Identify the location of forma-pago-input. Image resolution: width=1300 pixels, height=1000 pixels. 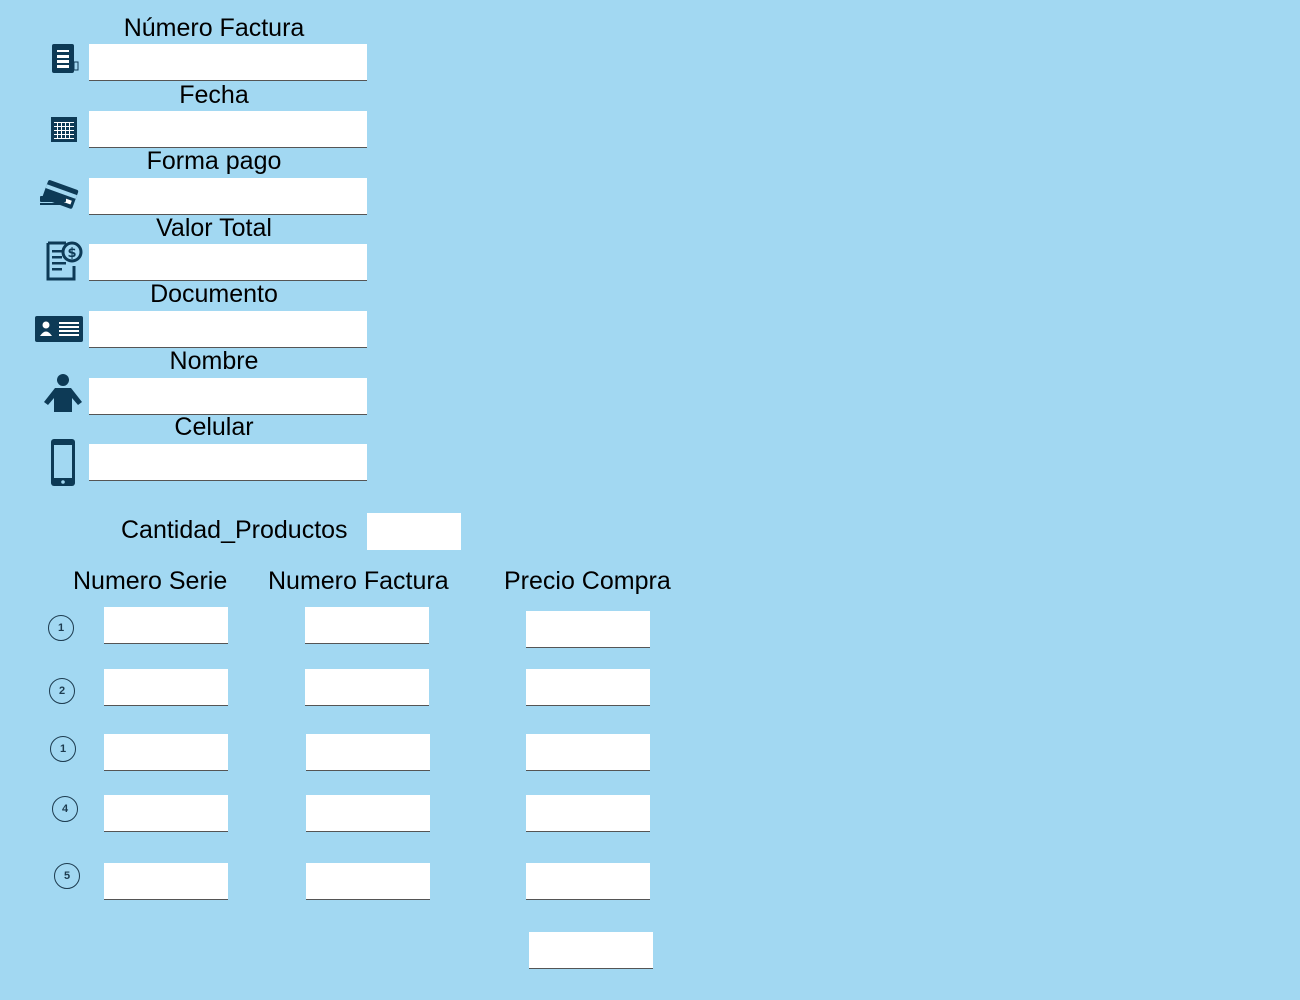
(228, 196).